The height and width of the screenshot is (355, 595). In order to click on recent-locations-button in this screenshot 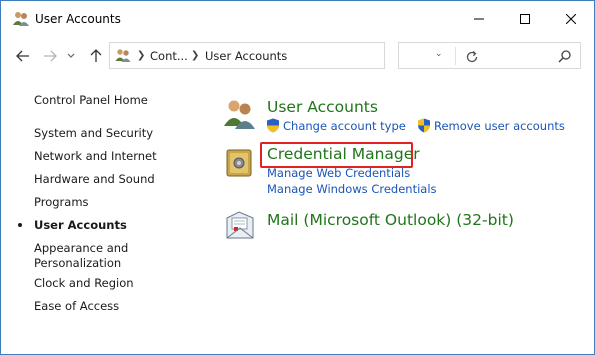, I will do `click(71, 56)`.